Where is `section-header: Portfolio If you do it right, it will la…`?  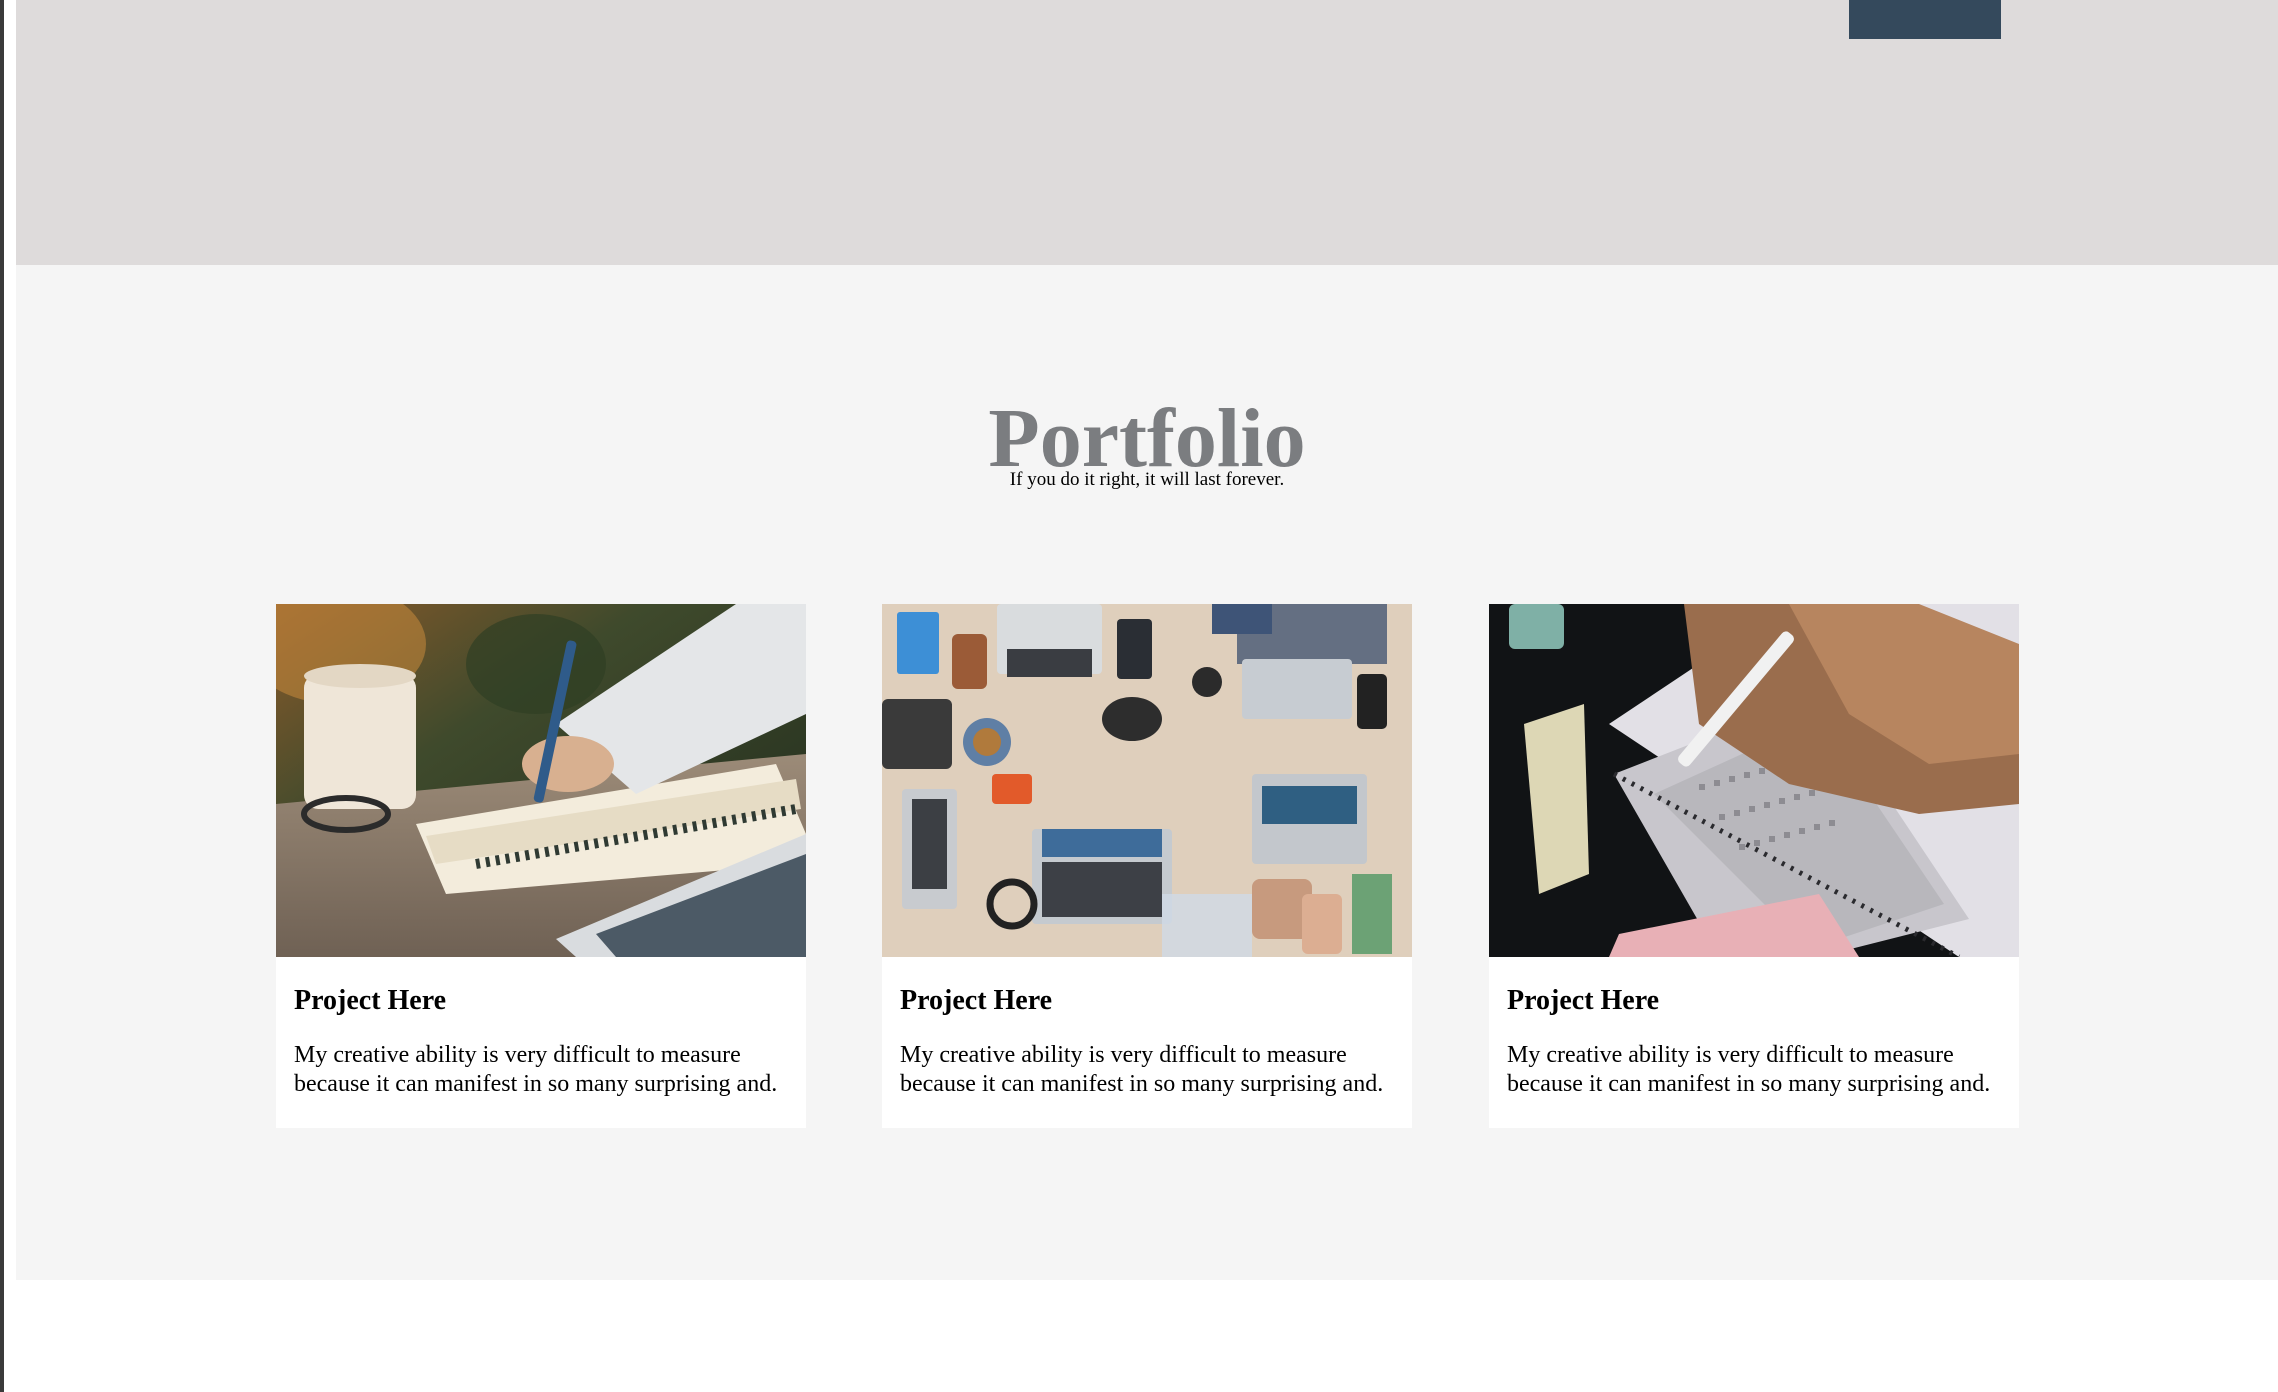
section-header: Portfolio If you do it right, it will la… is located at coordinates (1147, 444).